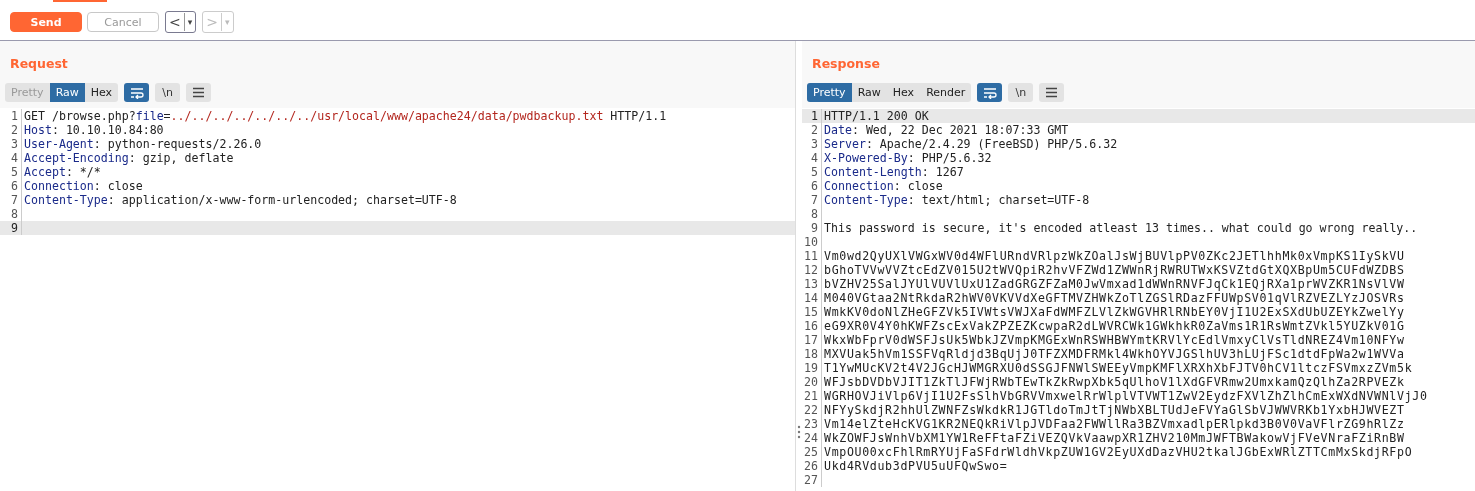 This screenshot has height=491, width=1475. Describe the element at coordinates (893, 172) in the screenshot. I see `code-line: Content-Length: 1267` at that location.